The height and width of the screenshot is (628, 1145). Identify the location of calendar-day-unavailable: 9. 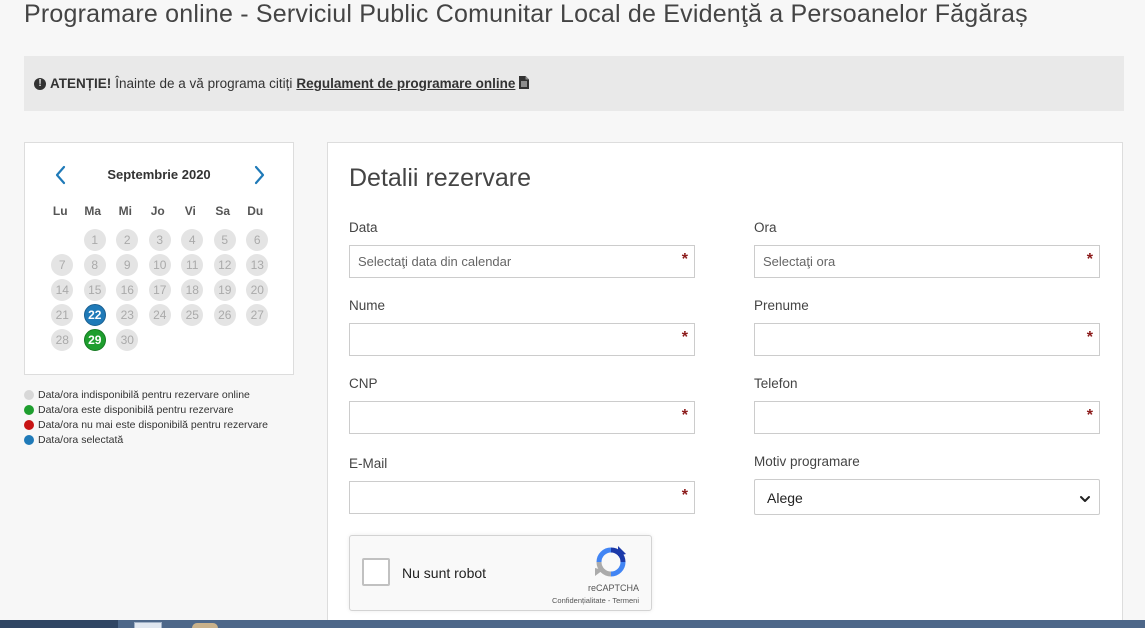
(127, 264).